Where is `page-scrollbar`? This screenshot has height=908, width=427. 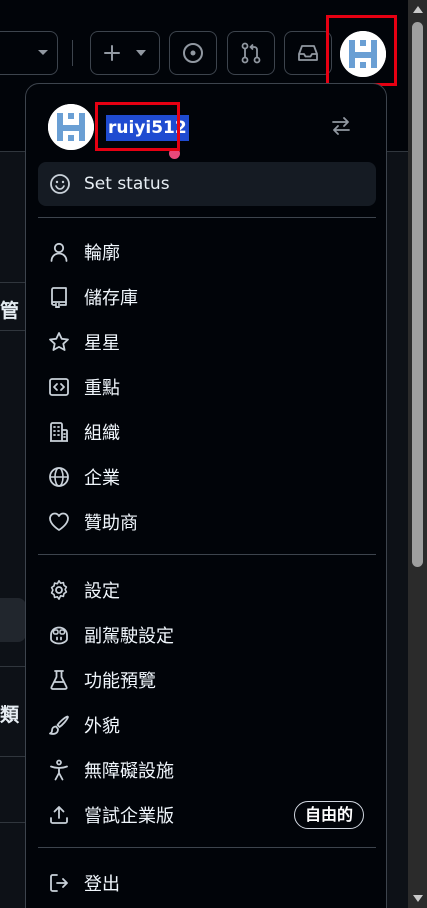 page-scrollbar is located at coordinates (417, 454).